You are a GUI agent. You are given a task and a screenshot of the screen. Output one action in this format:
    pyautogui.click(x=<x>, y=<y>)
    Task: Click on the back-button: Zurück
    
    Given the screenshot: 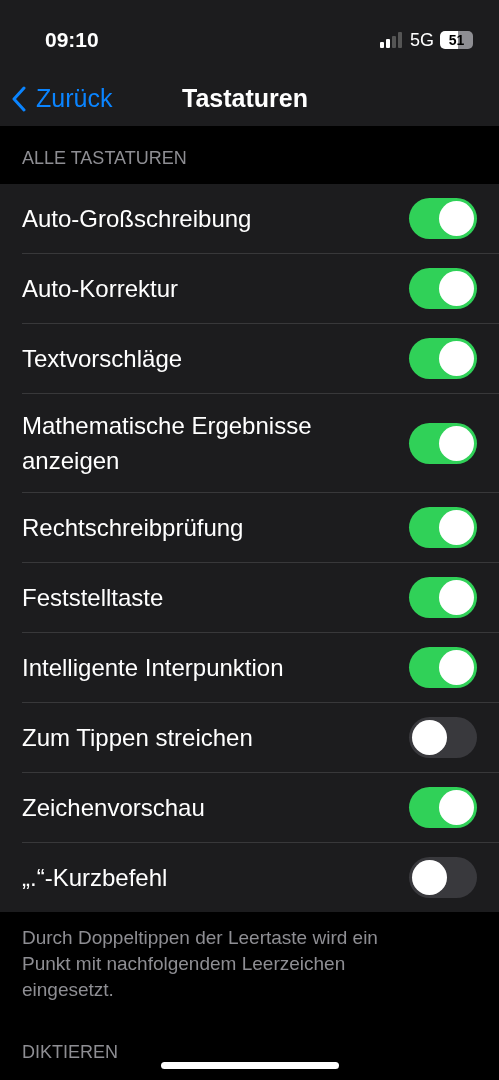 What is the action you would take?
    pyautogui.click(x=56, y=99)
    